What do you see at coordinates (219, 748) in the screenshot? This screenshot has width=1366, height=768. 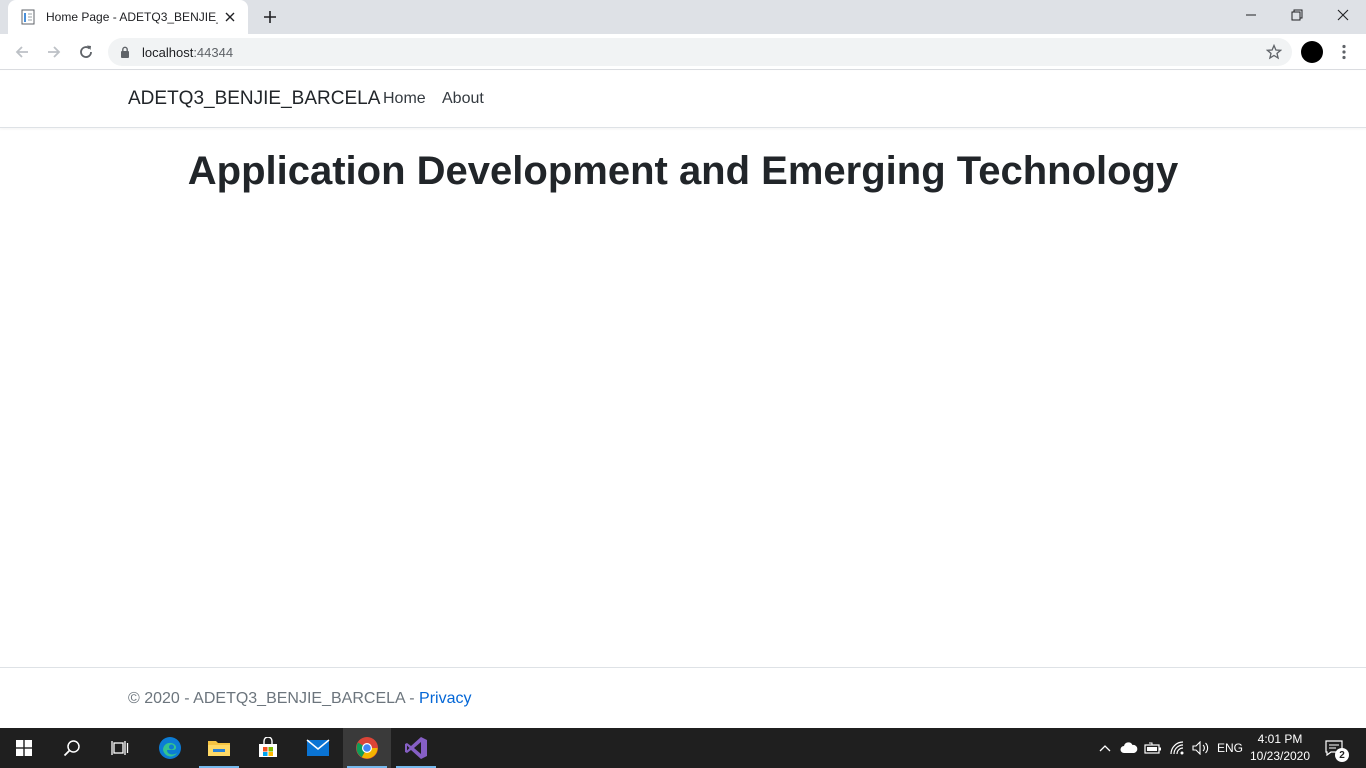 I see `file-explorer-icon` at bounding box center [219, 748].